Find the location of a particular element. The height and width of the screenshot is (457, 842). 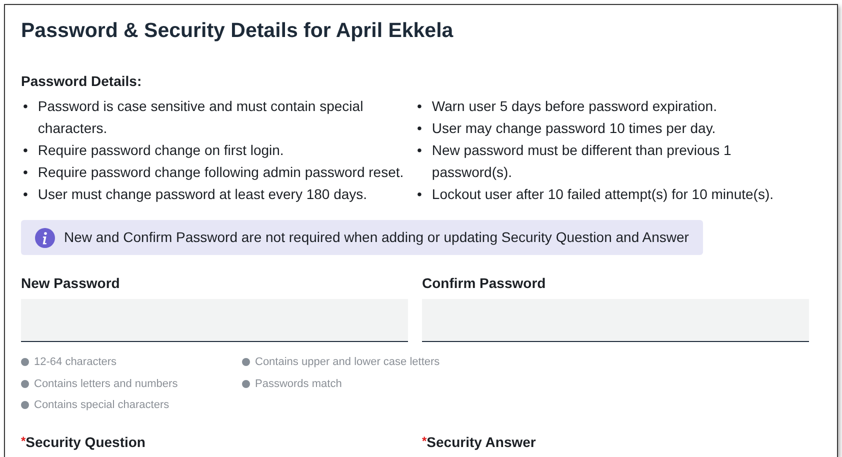

list-item: Require password change on first login. is located at coordinates (161, 150).